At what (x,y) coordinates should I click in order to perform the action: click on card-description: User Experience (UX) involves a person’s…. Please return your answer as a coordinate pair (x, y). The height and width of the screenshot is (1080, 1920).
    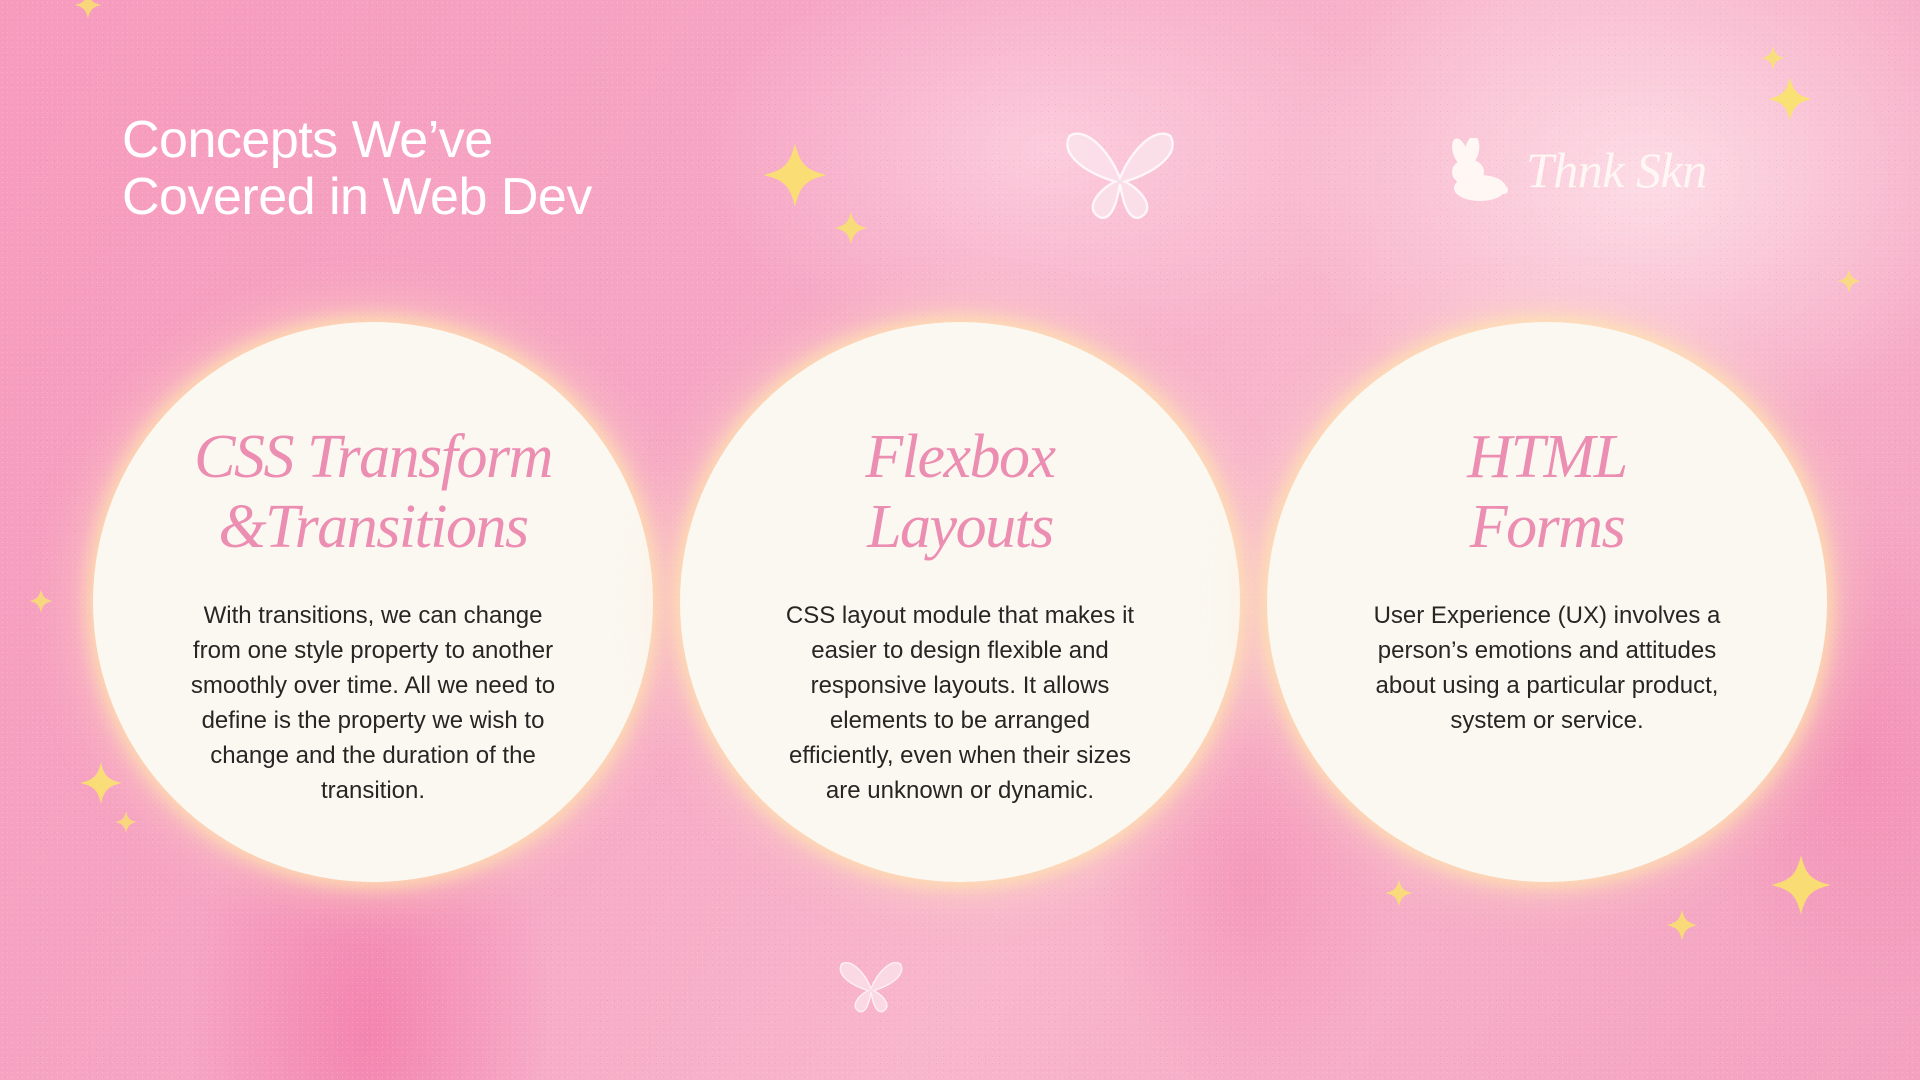
    Looking at the image, I should click on (1547, 668).